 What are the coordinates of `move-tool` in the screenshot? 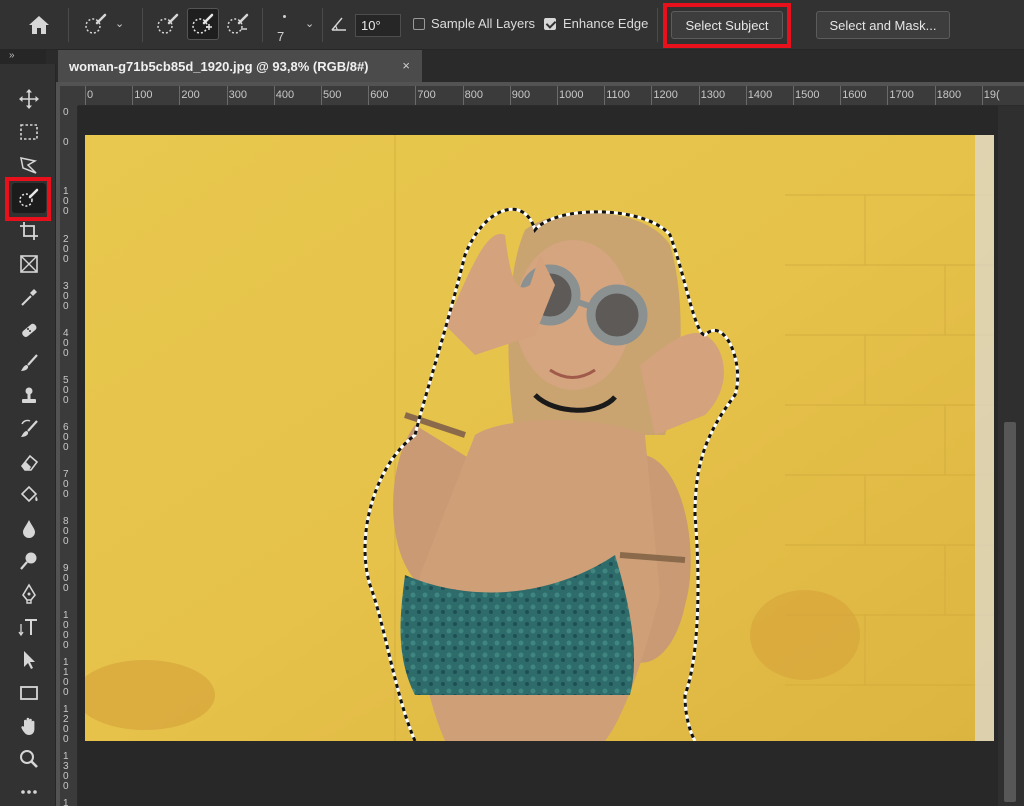 It's located at (29, 99).